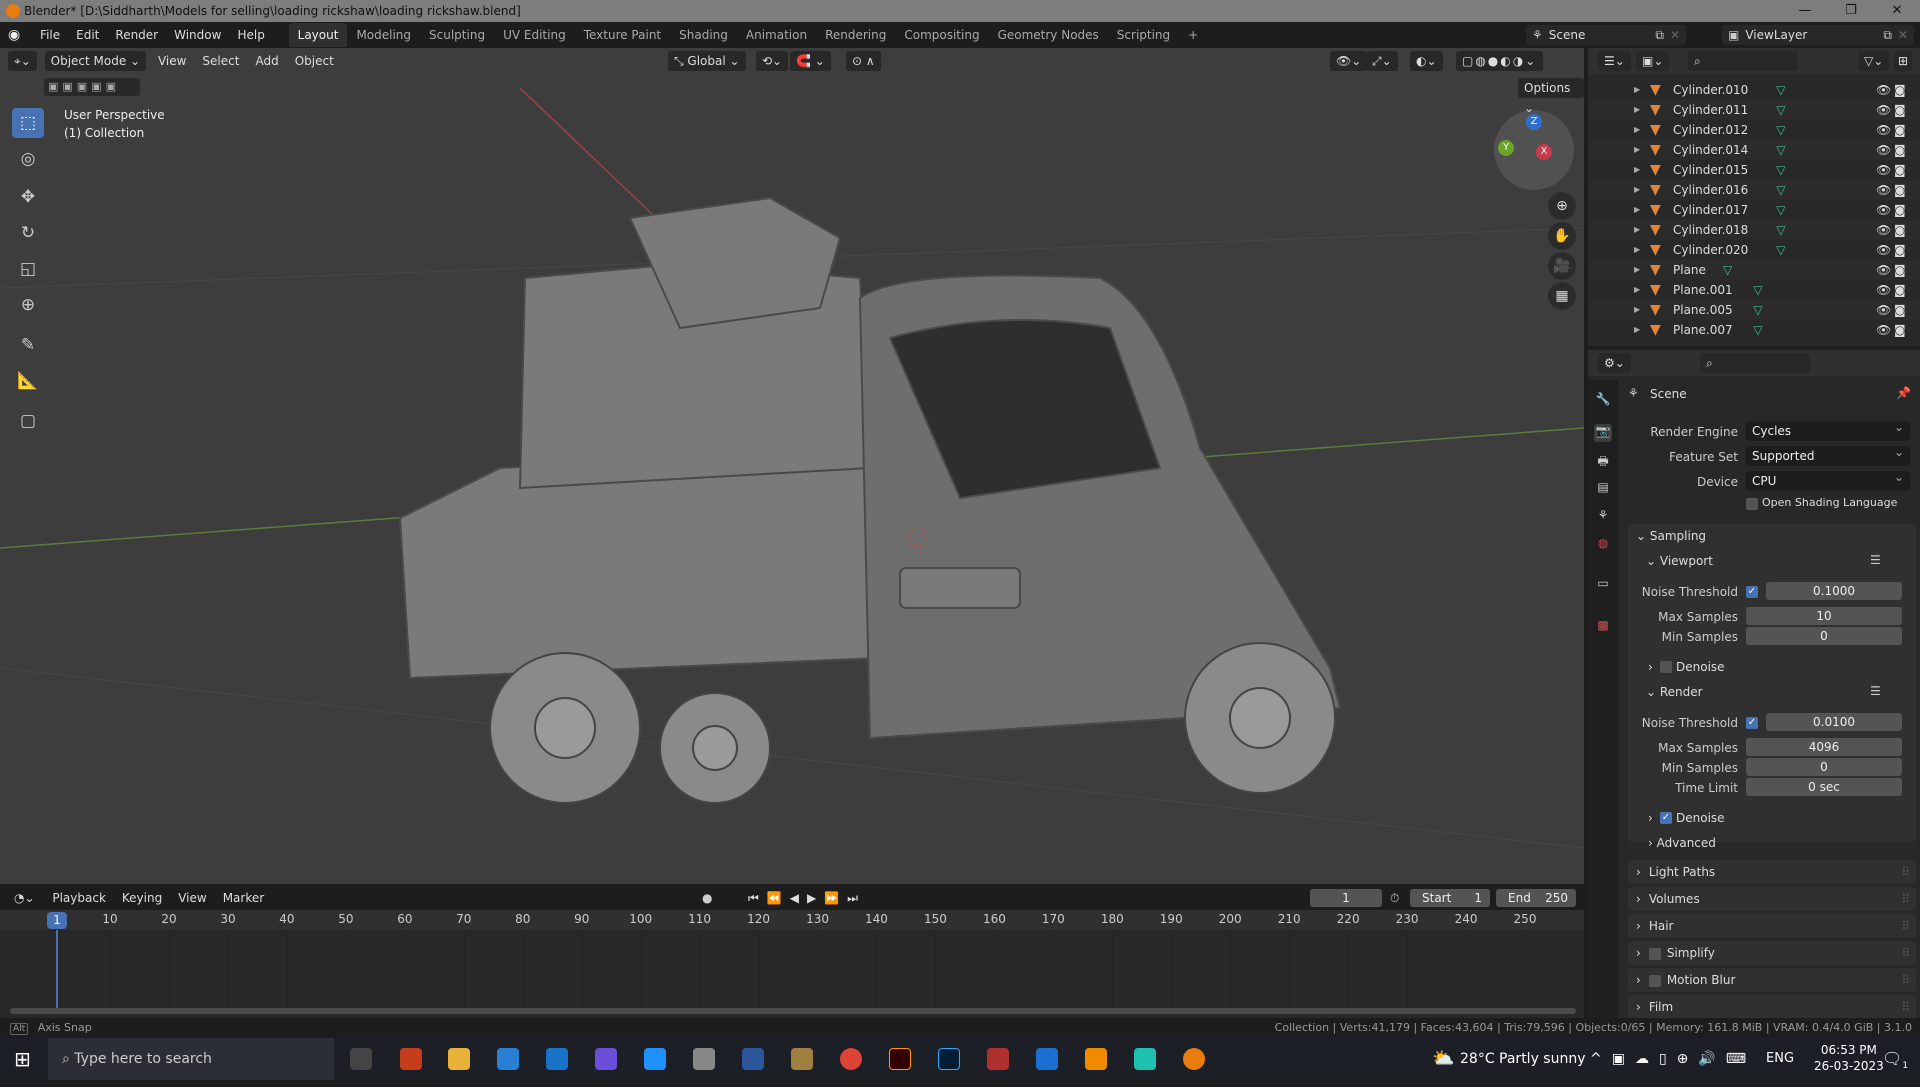 This screenshot has width=1920, height=1087. I want to click on timeline-editor-type: ◔⌄, so click(24, 898).